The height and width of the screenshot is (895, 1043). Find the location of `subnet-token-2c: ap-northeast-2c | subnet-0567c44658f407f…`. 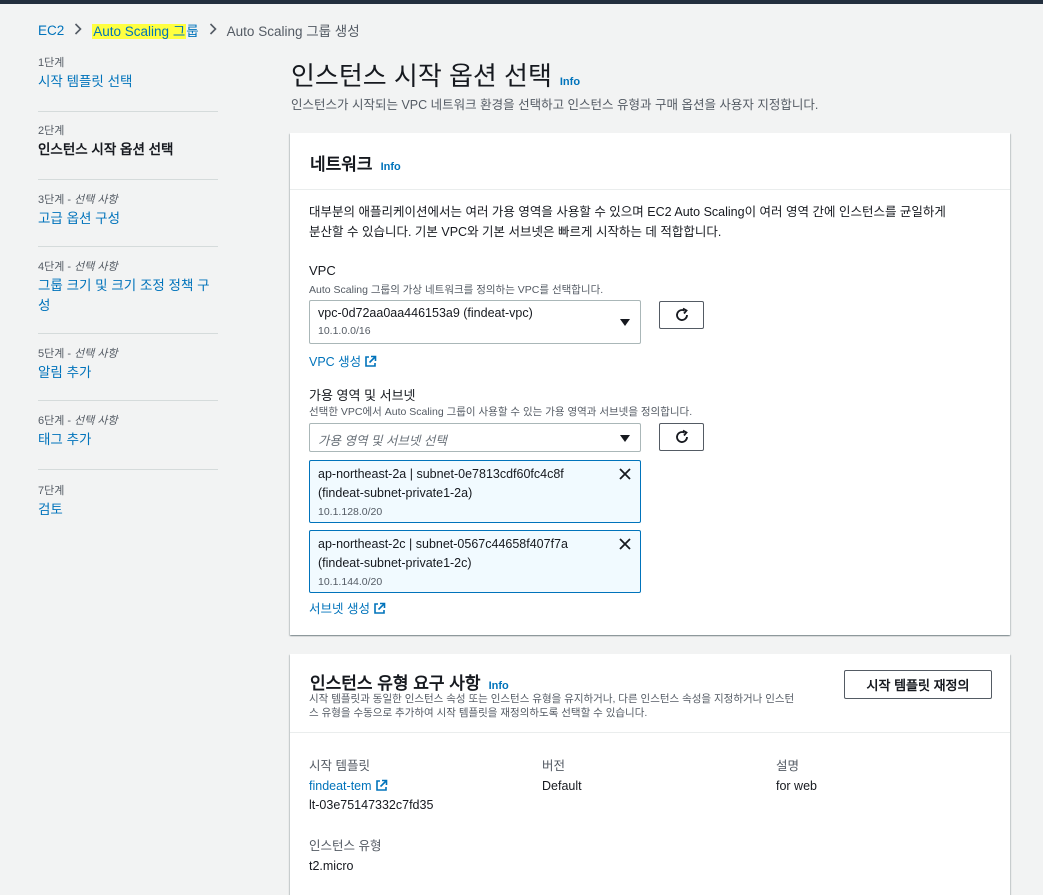

subnet-token-2c: ap-northeast-2c | subnet-0567c44658f407f… is located at coordinates (475, 561).